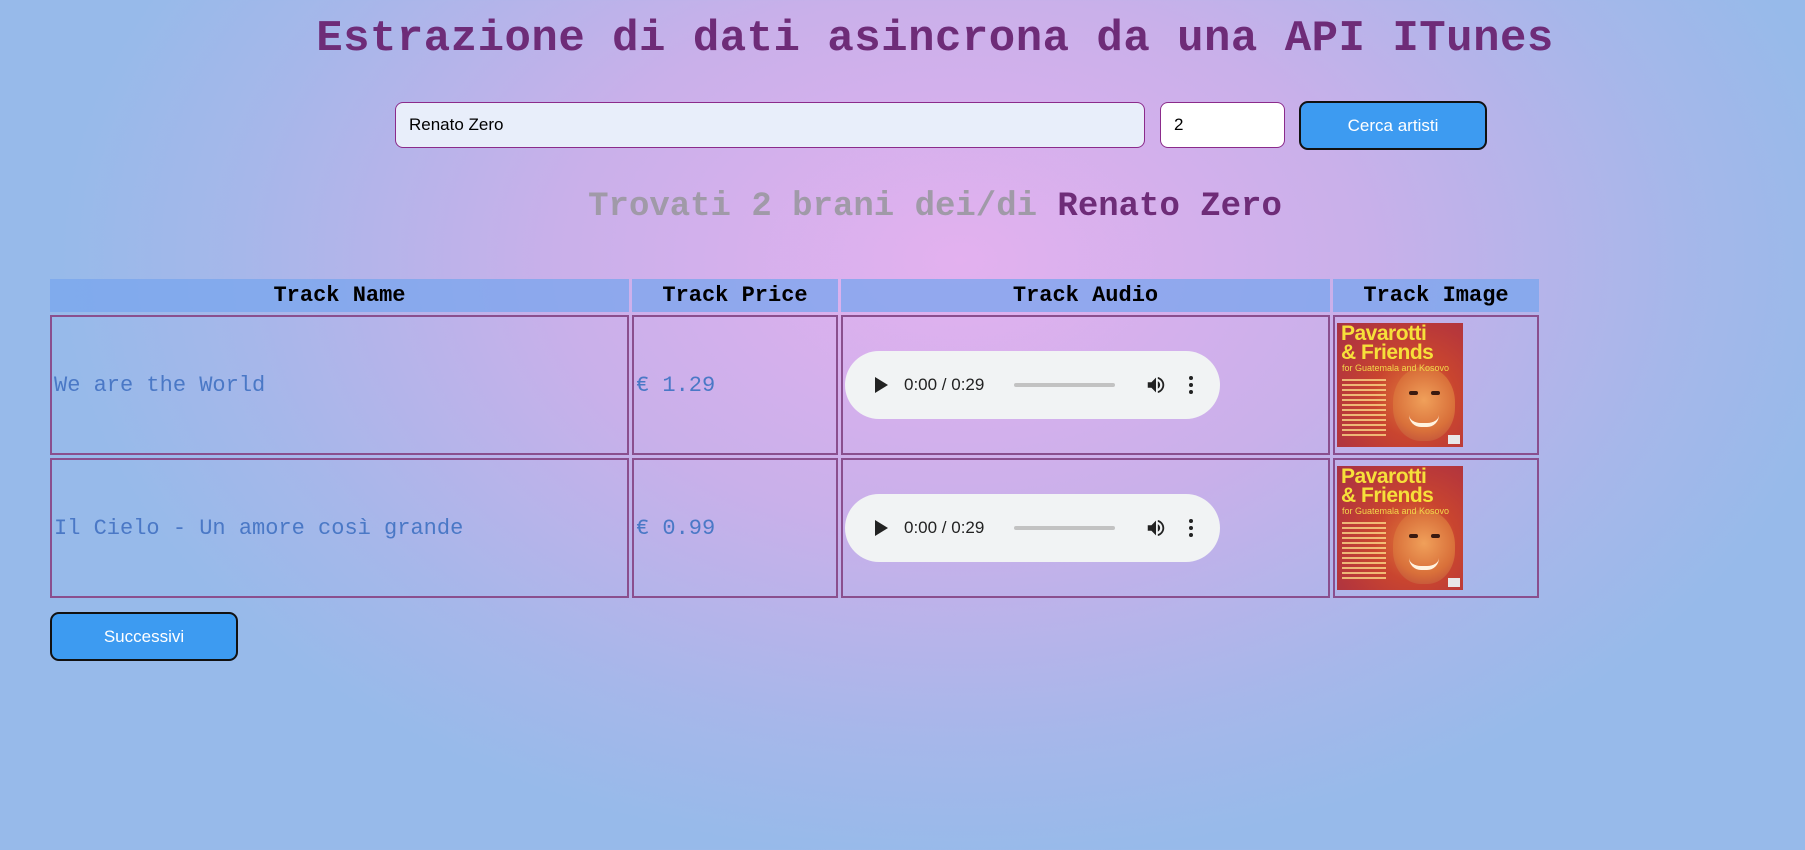  I want to click on next-page-button: Successivi, so click(144, 636).